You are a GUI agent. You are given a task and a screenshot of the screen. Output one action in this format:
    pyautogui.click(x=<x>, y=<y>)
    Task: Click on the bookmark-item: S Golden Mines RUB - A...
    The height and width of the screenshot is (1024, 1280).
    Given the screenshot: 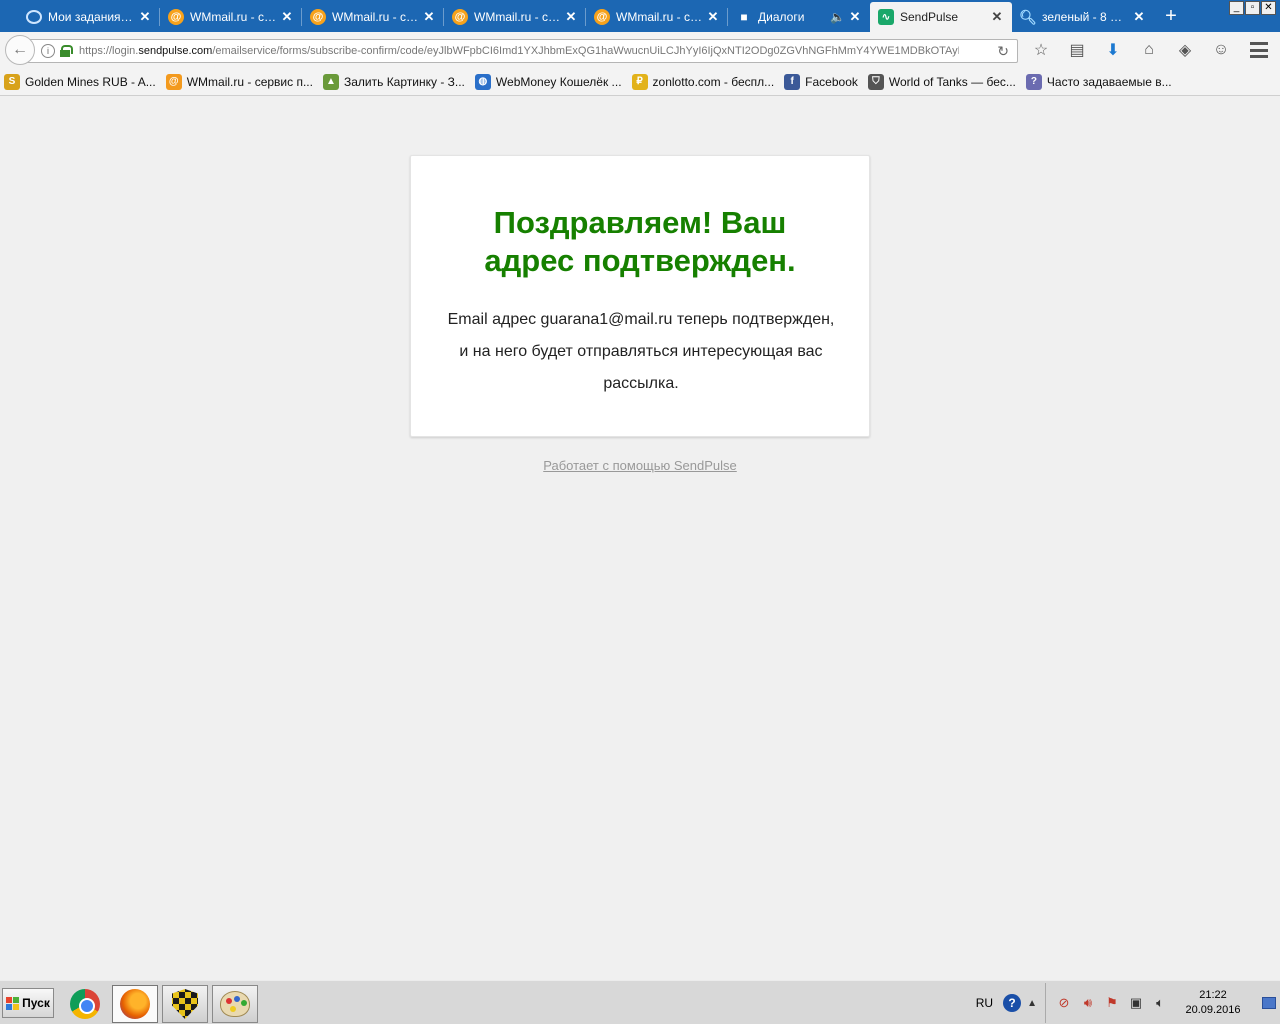 What is the action you would take?
    pyautogui.click(x=80, y=81)
    